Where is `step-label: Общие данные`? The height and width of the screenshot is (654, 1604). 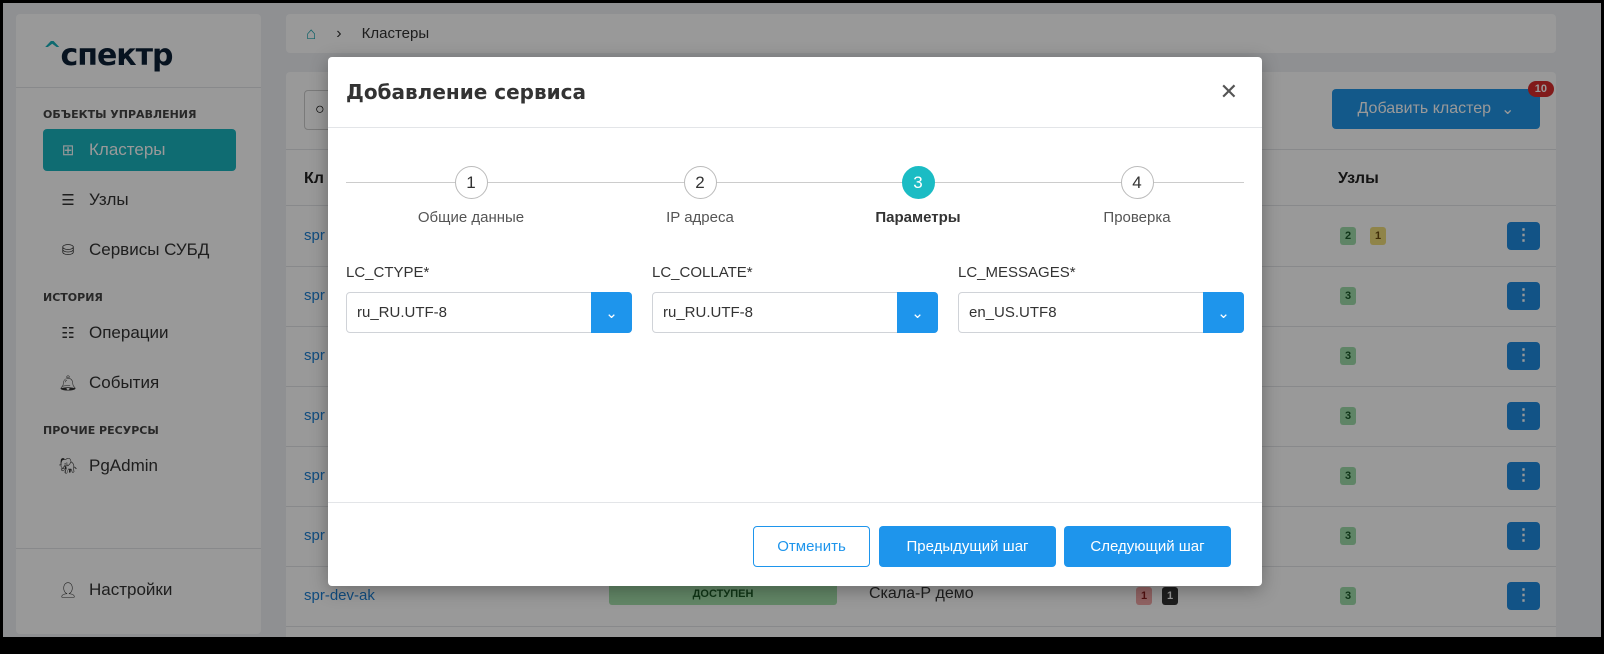 step-label: Общие данные is located at coordinates (471, 217).